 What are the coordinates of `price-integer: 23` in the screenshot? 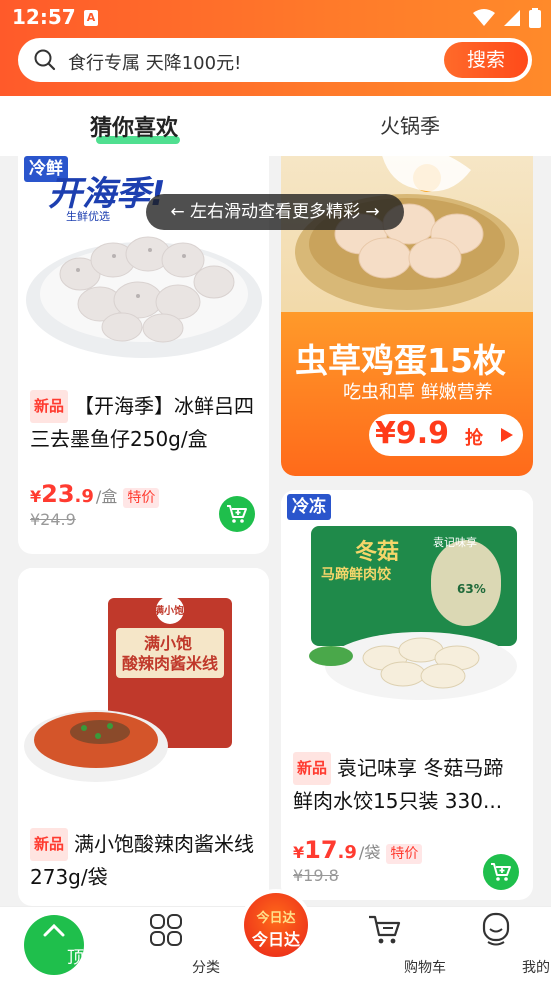 It's located at (58, 494).